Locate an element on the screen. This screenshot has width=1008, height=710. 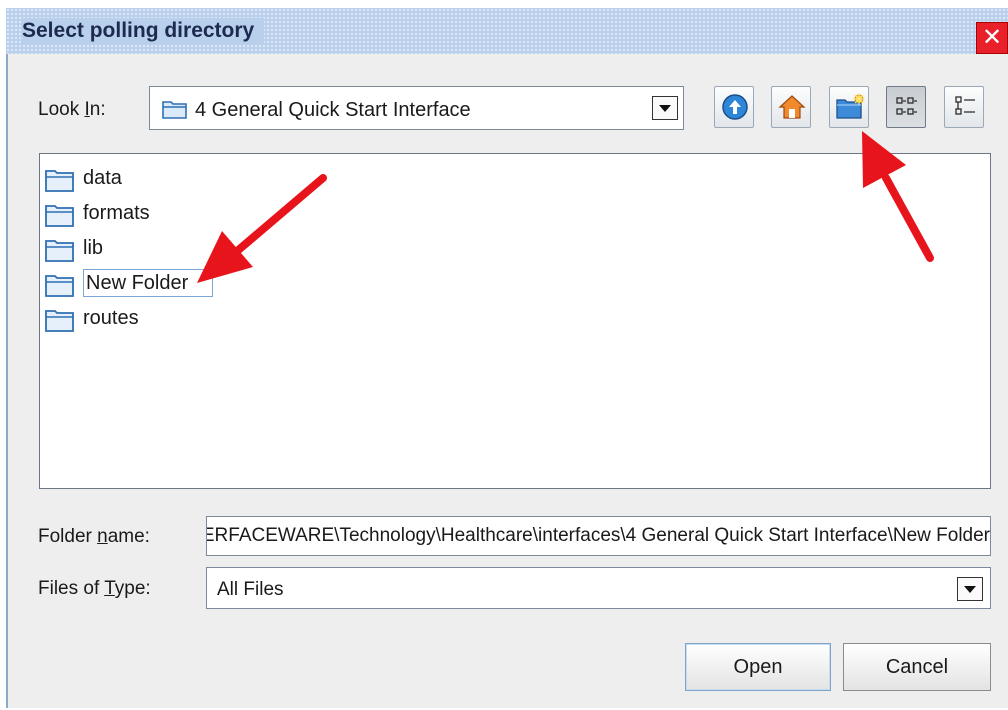
look-in-dropdown-arrow is located at coordinates (665, 108).